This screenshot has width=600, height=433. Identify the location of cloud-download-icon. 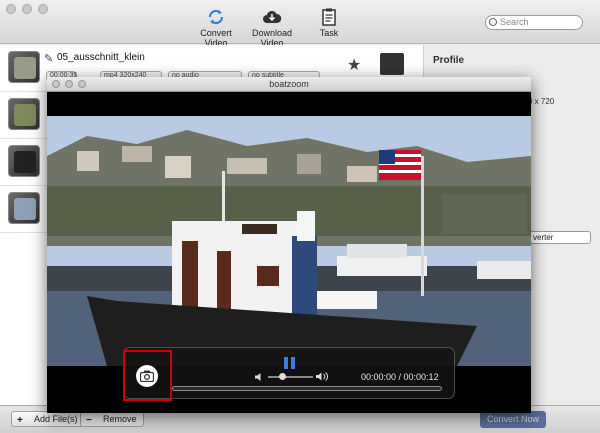
(272, 16).